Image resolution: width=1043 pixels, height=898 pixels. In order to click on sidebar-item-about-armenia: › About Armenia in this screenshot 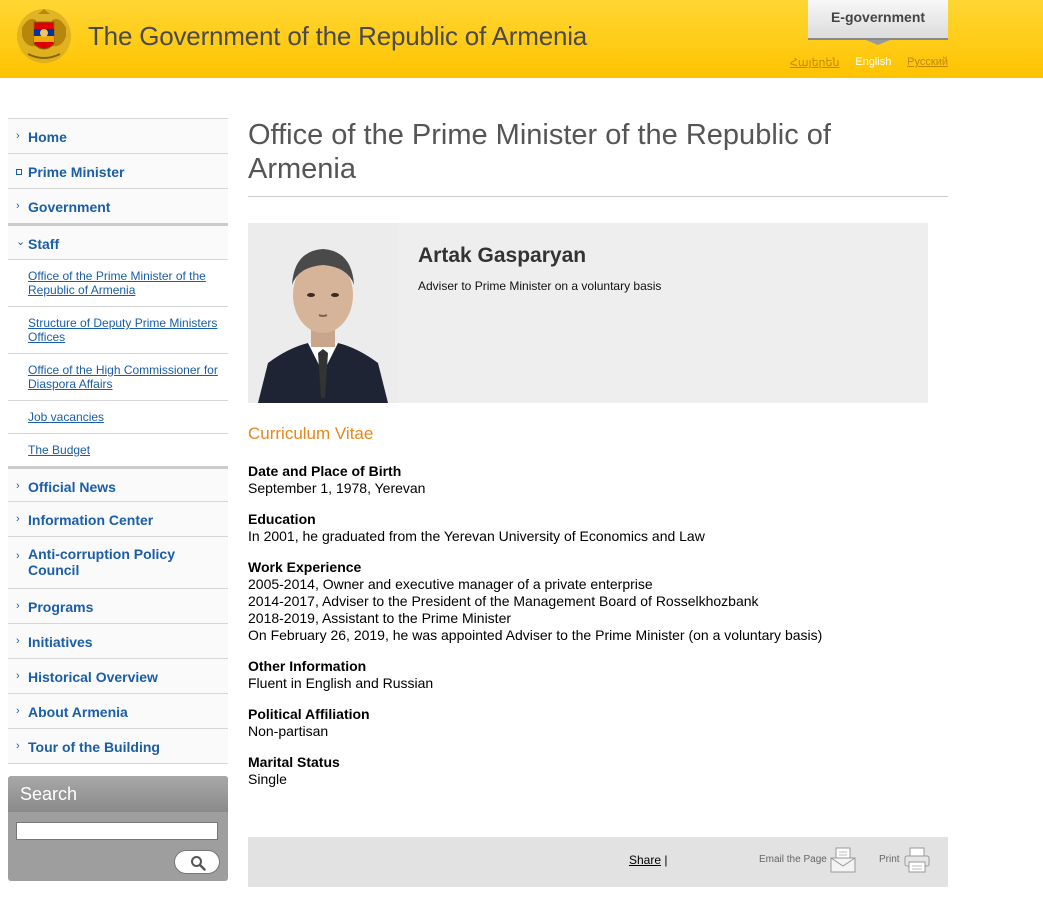, I will do `click(118, 710)`.